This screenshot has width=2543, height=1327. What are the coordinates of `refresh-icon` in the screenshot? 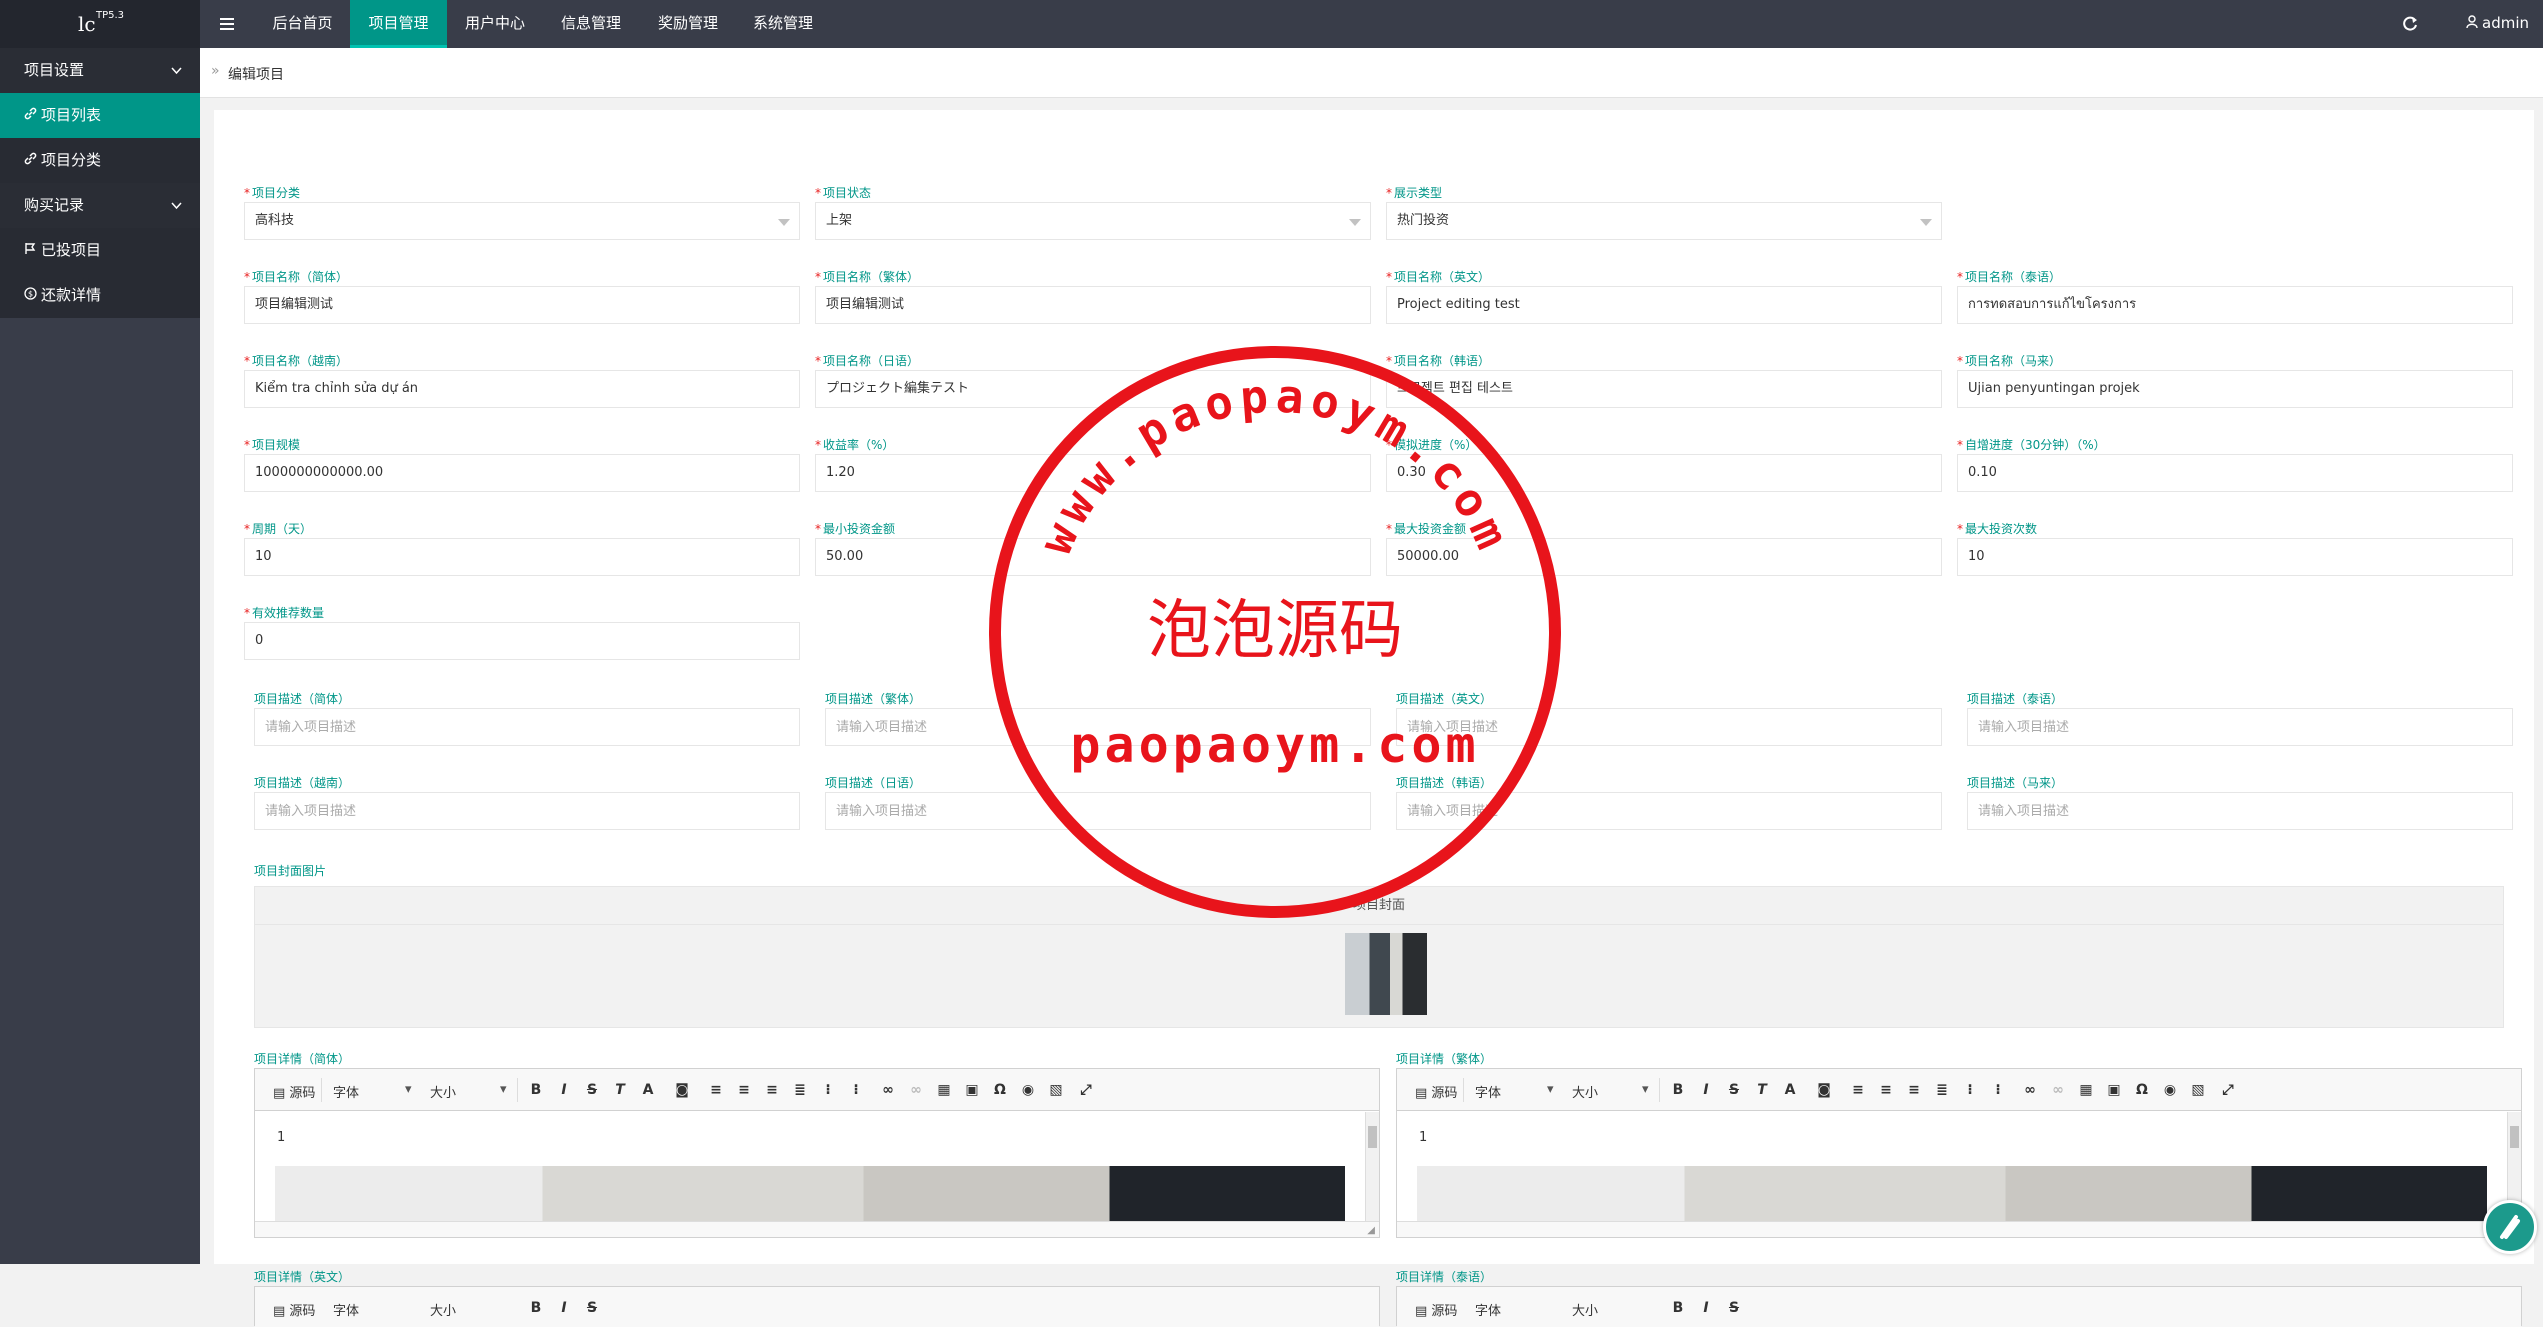 It's located at (2410, 24).